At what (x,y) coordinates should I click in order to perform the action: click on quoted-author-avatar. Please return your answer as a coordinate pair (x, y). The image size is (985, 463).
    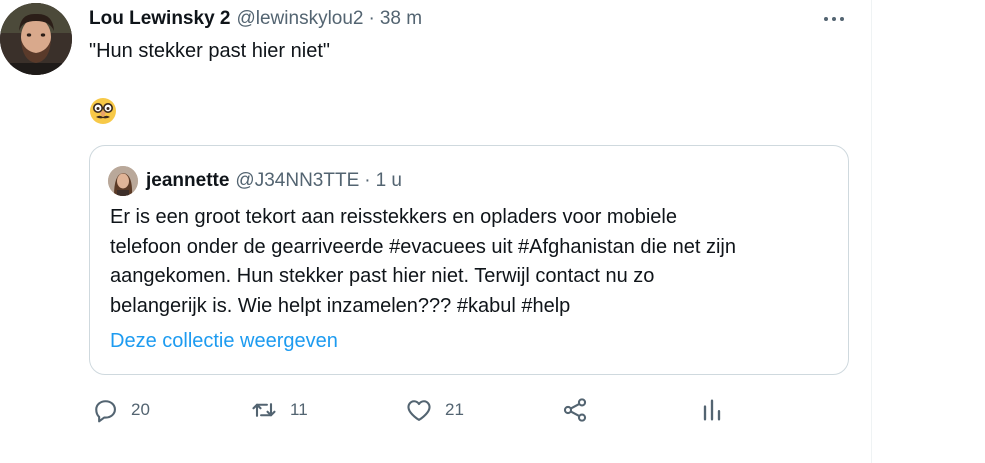
    Looking at the image, I should click on (123, 181).